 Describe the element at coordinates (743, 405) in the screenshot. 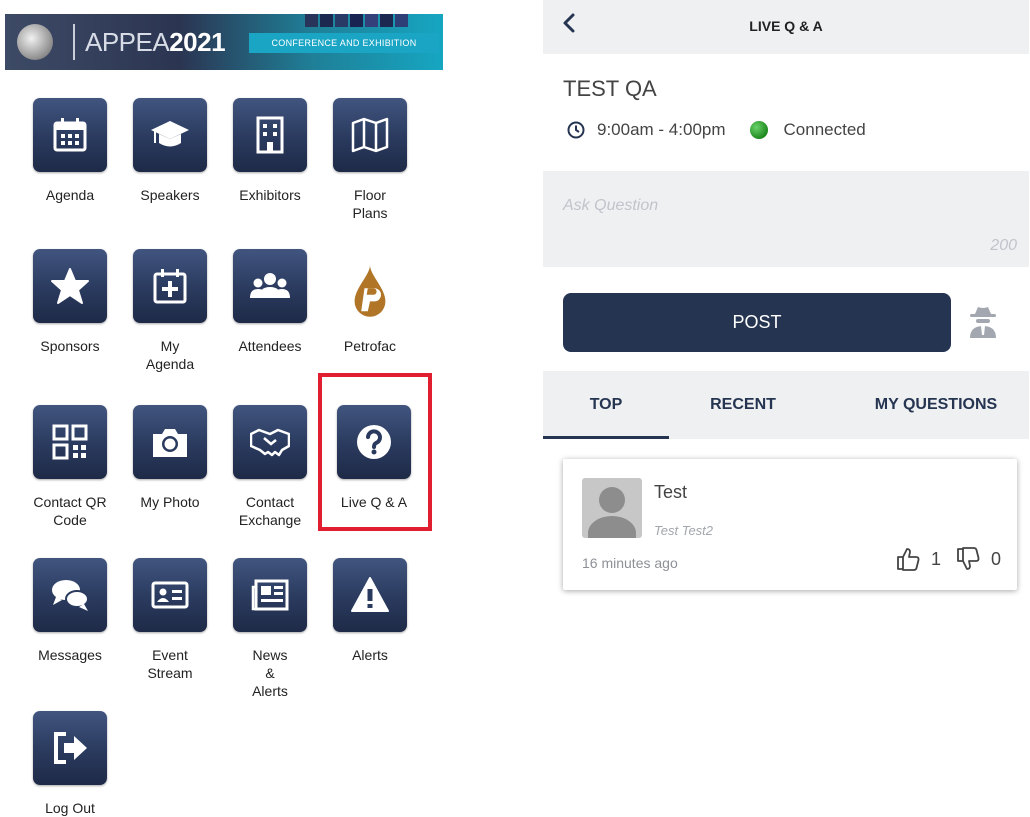

I see `tab-recent: RECENT` at that location.